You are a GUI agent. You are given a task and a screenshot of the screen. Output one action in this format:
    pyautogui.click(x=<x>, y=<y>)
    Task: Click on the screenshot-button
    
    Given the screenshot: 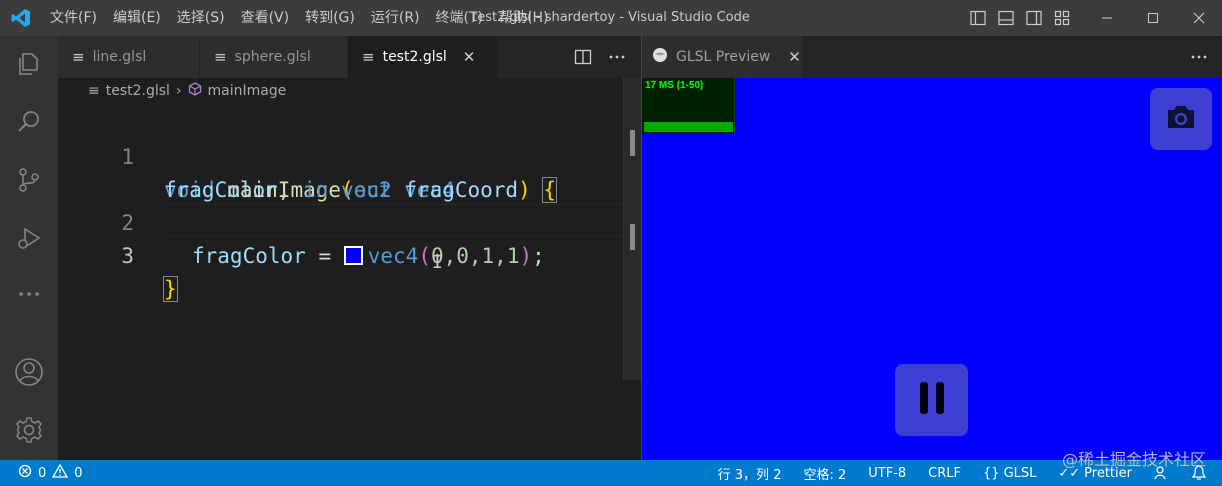 What is the action you would take?
    pyautogui.click(x=1181, y=119)
    